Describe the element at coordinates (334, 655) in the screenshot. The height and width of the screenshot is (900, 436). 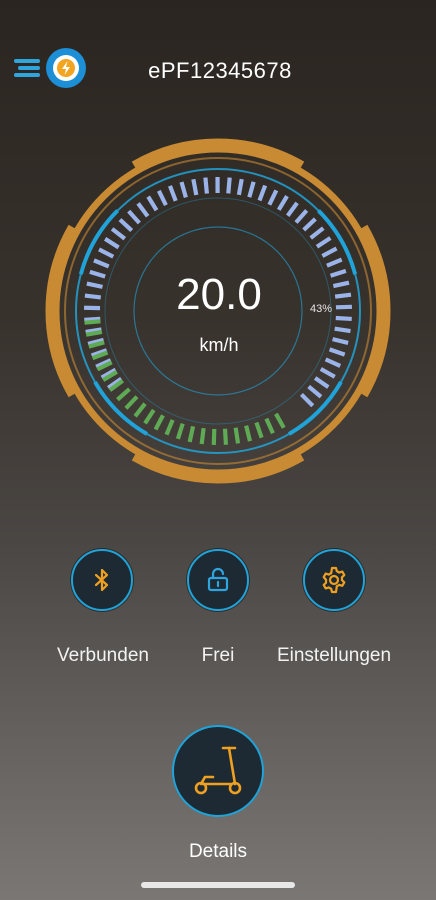
I see `settings-label: Einstellungen` at that location.